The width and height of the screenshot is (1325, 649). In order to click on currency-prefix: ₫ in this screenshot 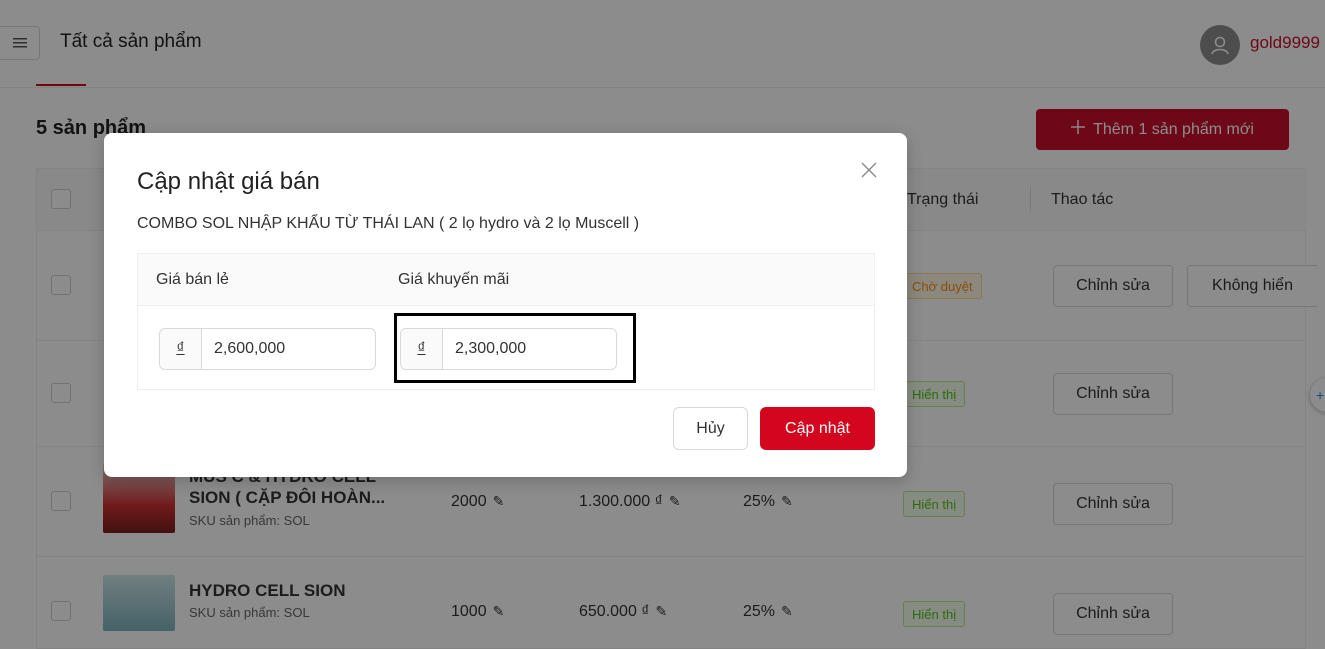, I will do `click(181, 349)`.